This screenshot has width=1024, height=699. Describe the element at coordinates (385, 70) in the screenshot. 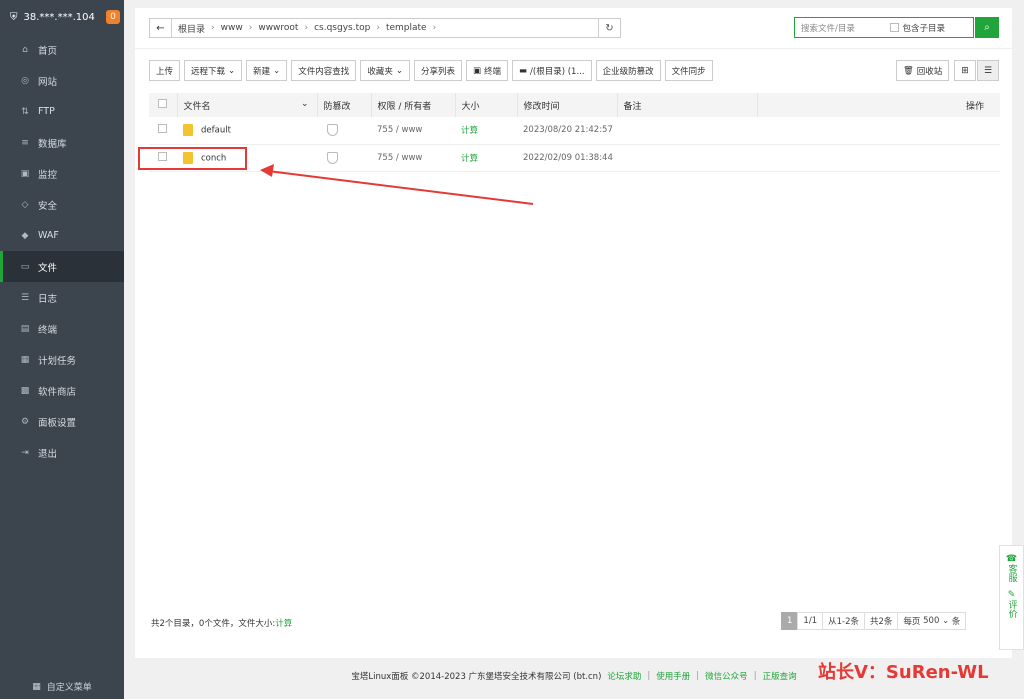

I see `favorites-button: 收藏夹 ⌄` at that location.